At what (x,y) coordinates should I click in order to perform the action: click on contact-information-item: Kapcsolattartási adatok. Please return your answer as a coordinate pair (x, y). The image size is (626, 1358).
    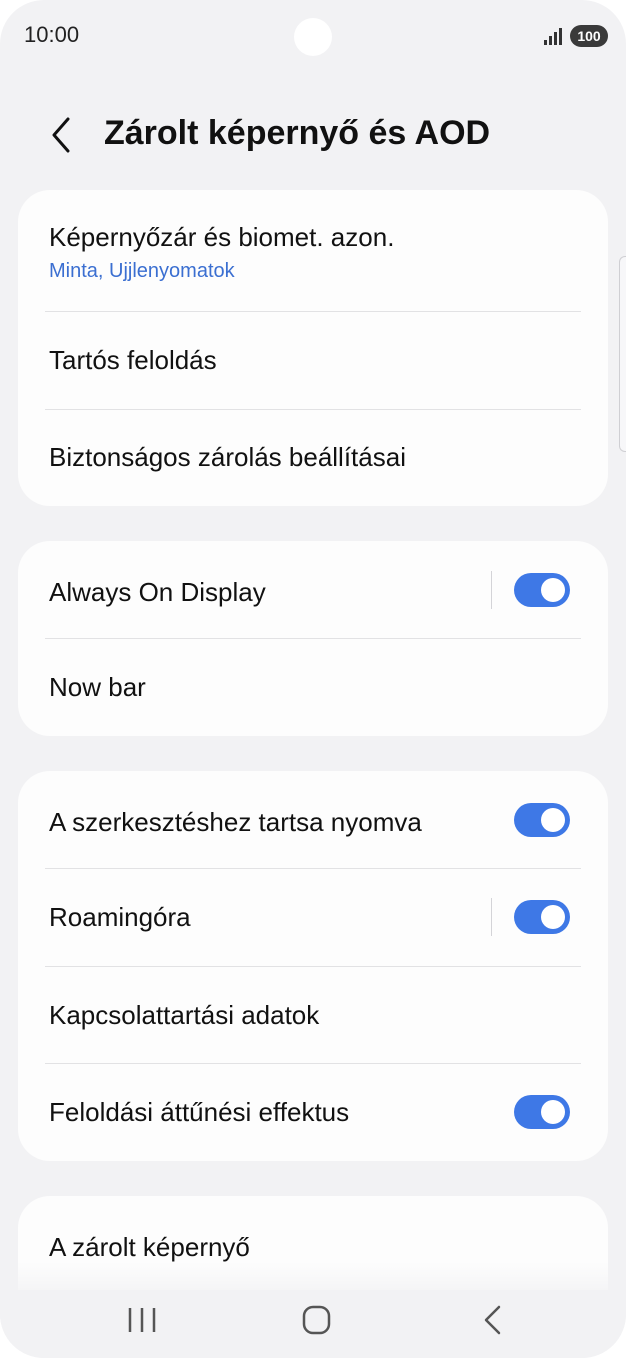
    Looking at the image, I should click on (313, 1015).